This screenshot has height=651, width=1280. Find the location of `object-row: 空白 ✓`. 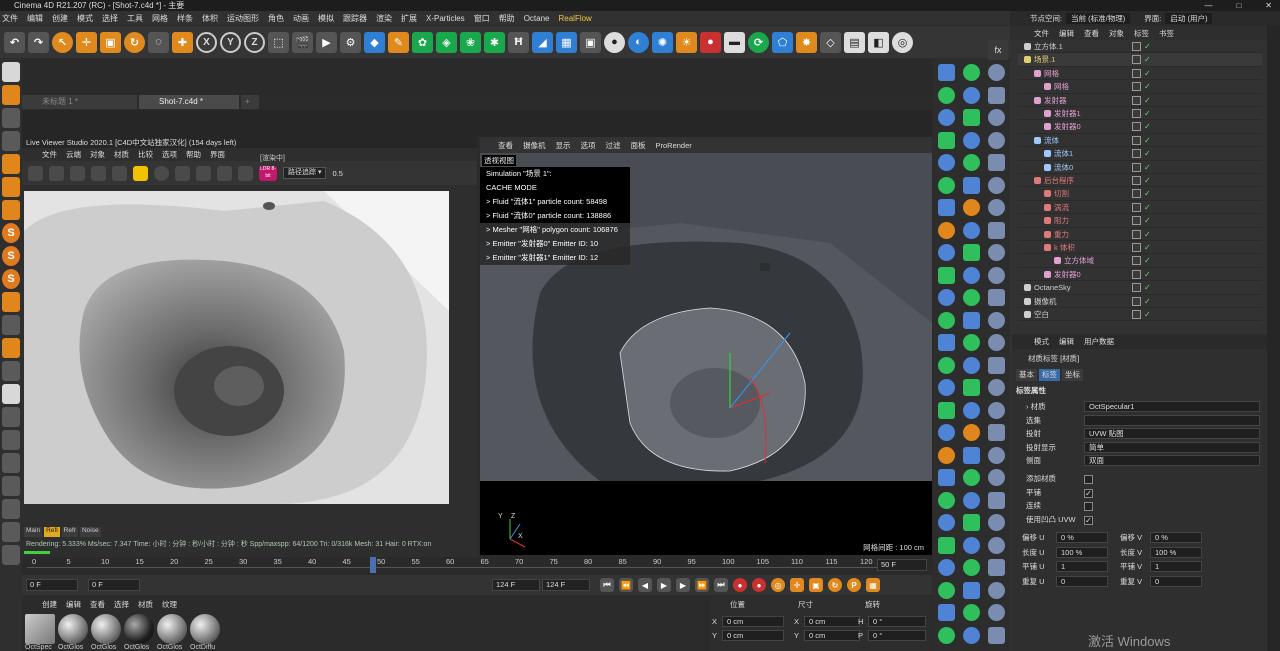

object-row: 空白 ✓ is located at coordinates (1140, 315).